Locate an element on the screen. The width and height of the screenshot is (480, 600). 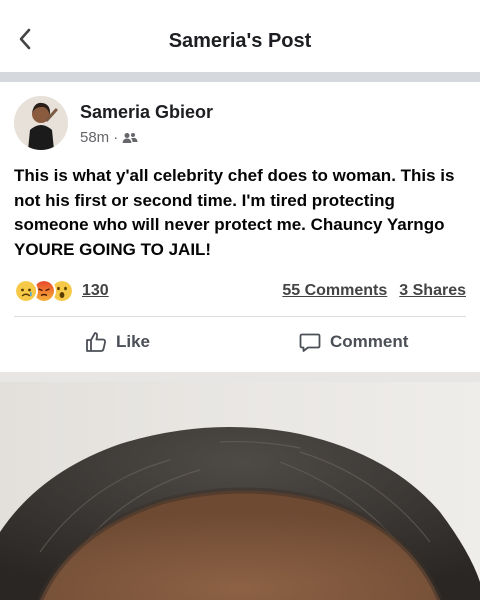
photo-top-gap is located at coordinates (240, 377).